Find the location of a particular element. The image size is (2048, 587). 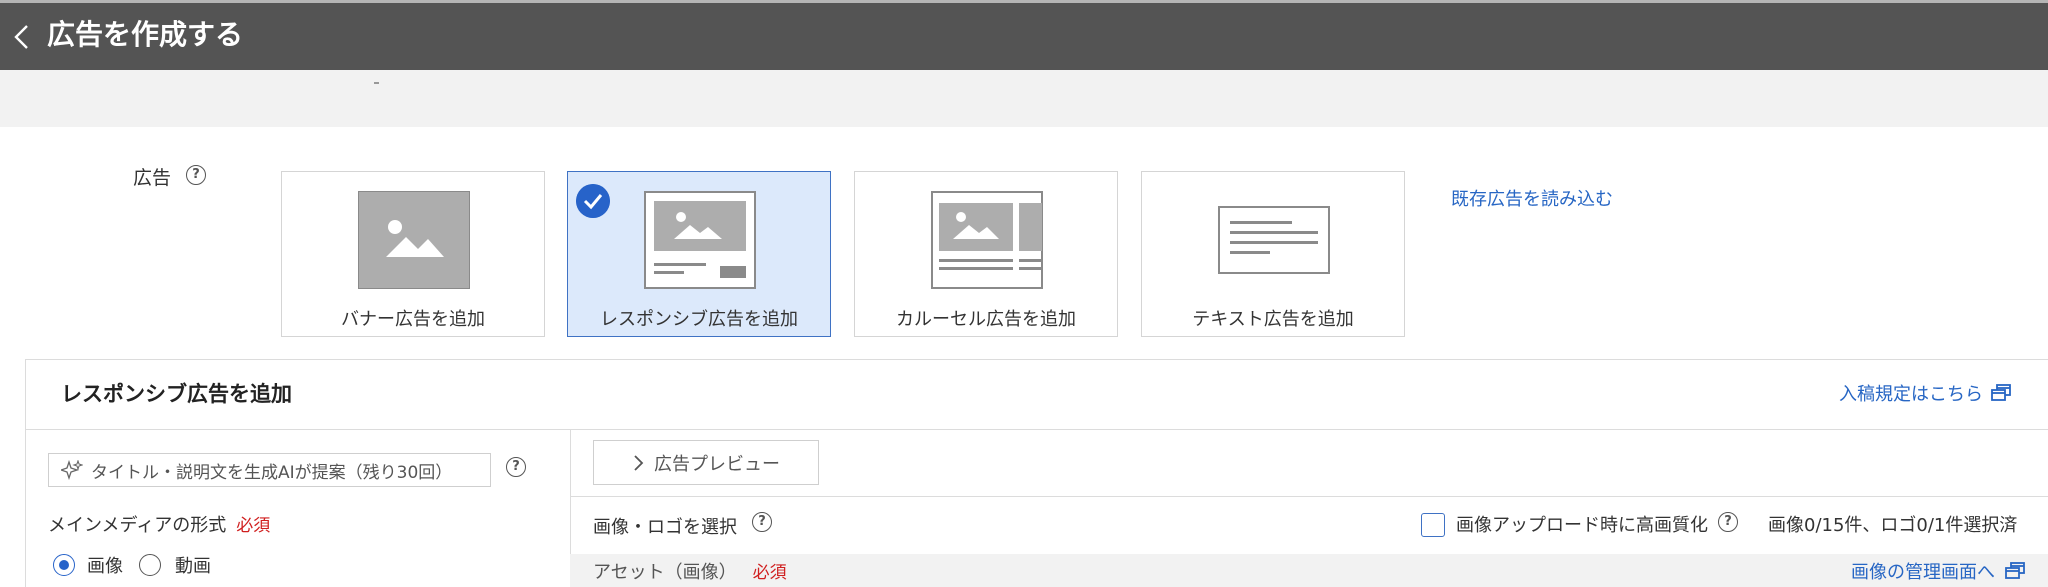

radio-image-label: 画像 is located at coordinates (105, 566).